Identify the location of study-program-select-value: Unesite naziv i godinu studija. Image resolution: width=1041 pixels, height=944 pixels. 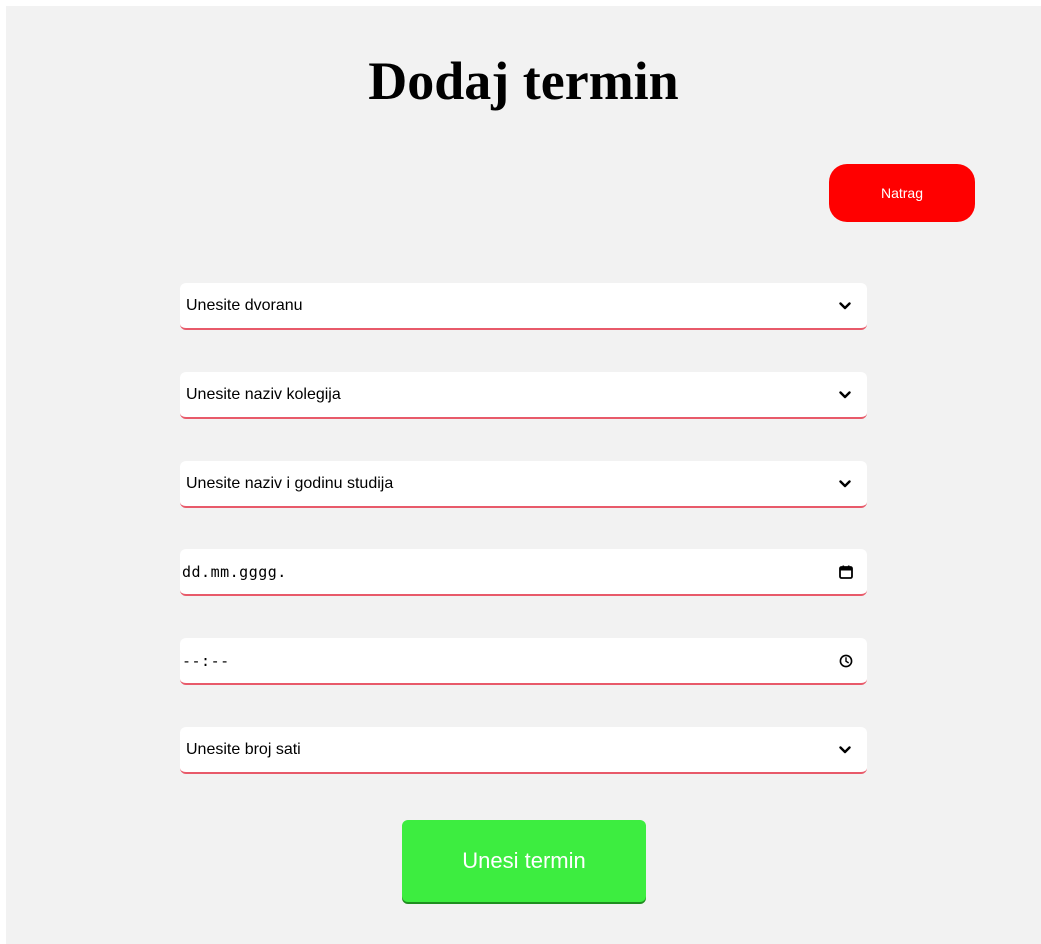
(290, 483).